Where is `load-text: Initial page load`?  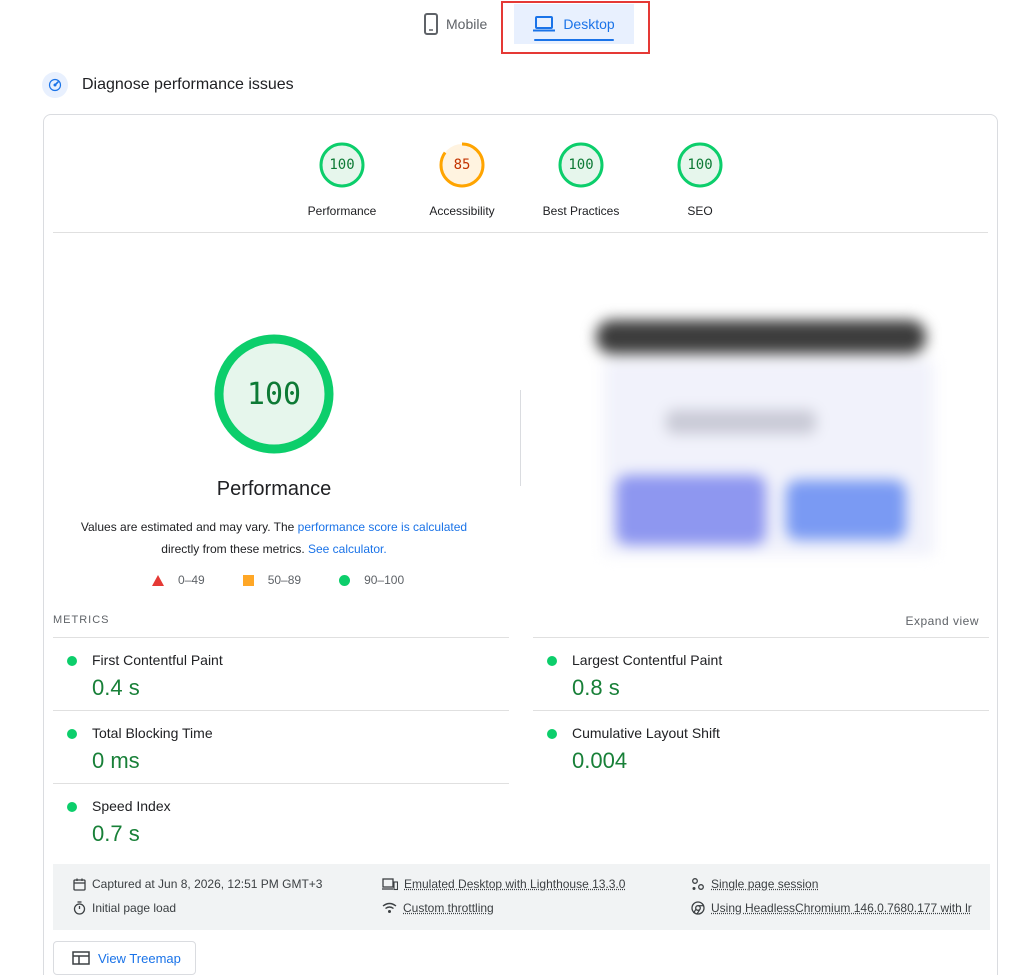
load-text: Initial page load is located at coordinates (134, 908).